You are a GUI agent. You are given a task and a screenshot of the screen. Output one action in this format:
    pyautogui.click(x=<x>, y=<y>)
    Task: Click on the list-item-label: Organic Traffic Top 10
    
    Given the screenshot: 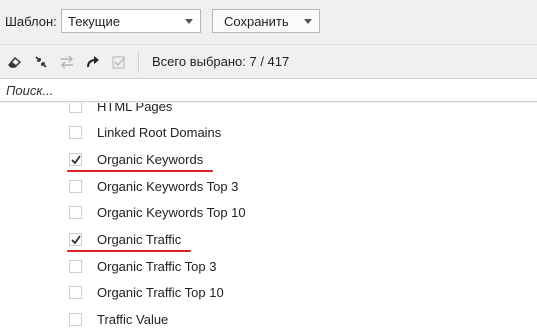 What is the action you would take?
    pyautogui.click(x=160, y=292)
    